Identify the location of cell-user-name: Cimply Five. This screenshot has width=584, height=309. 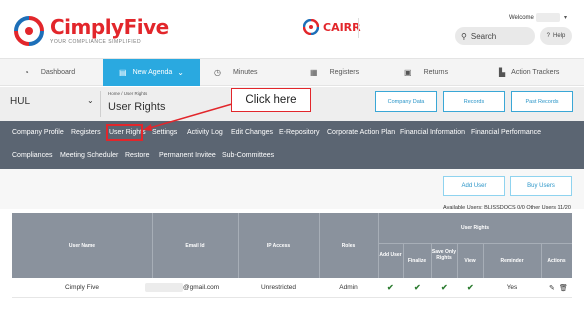
(82, 287).